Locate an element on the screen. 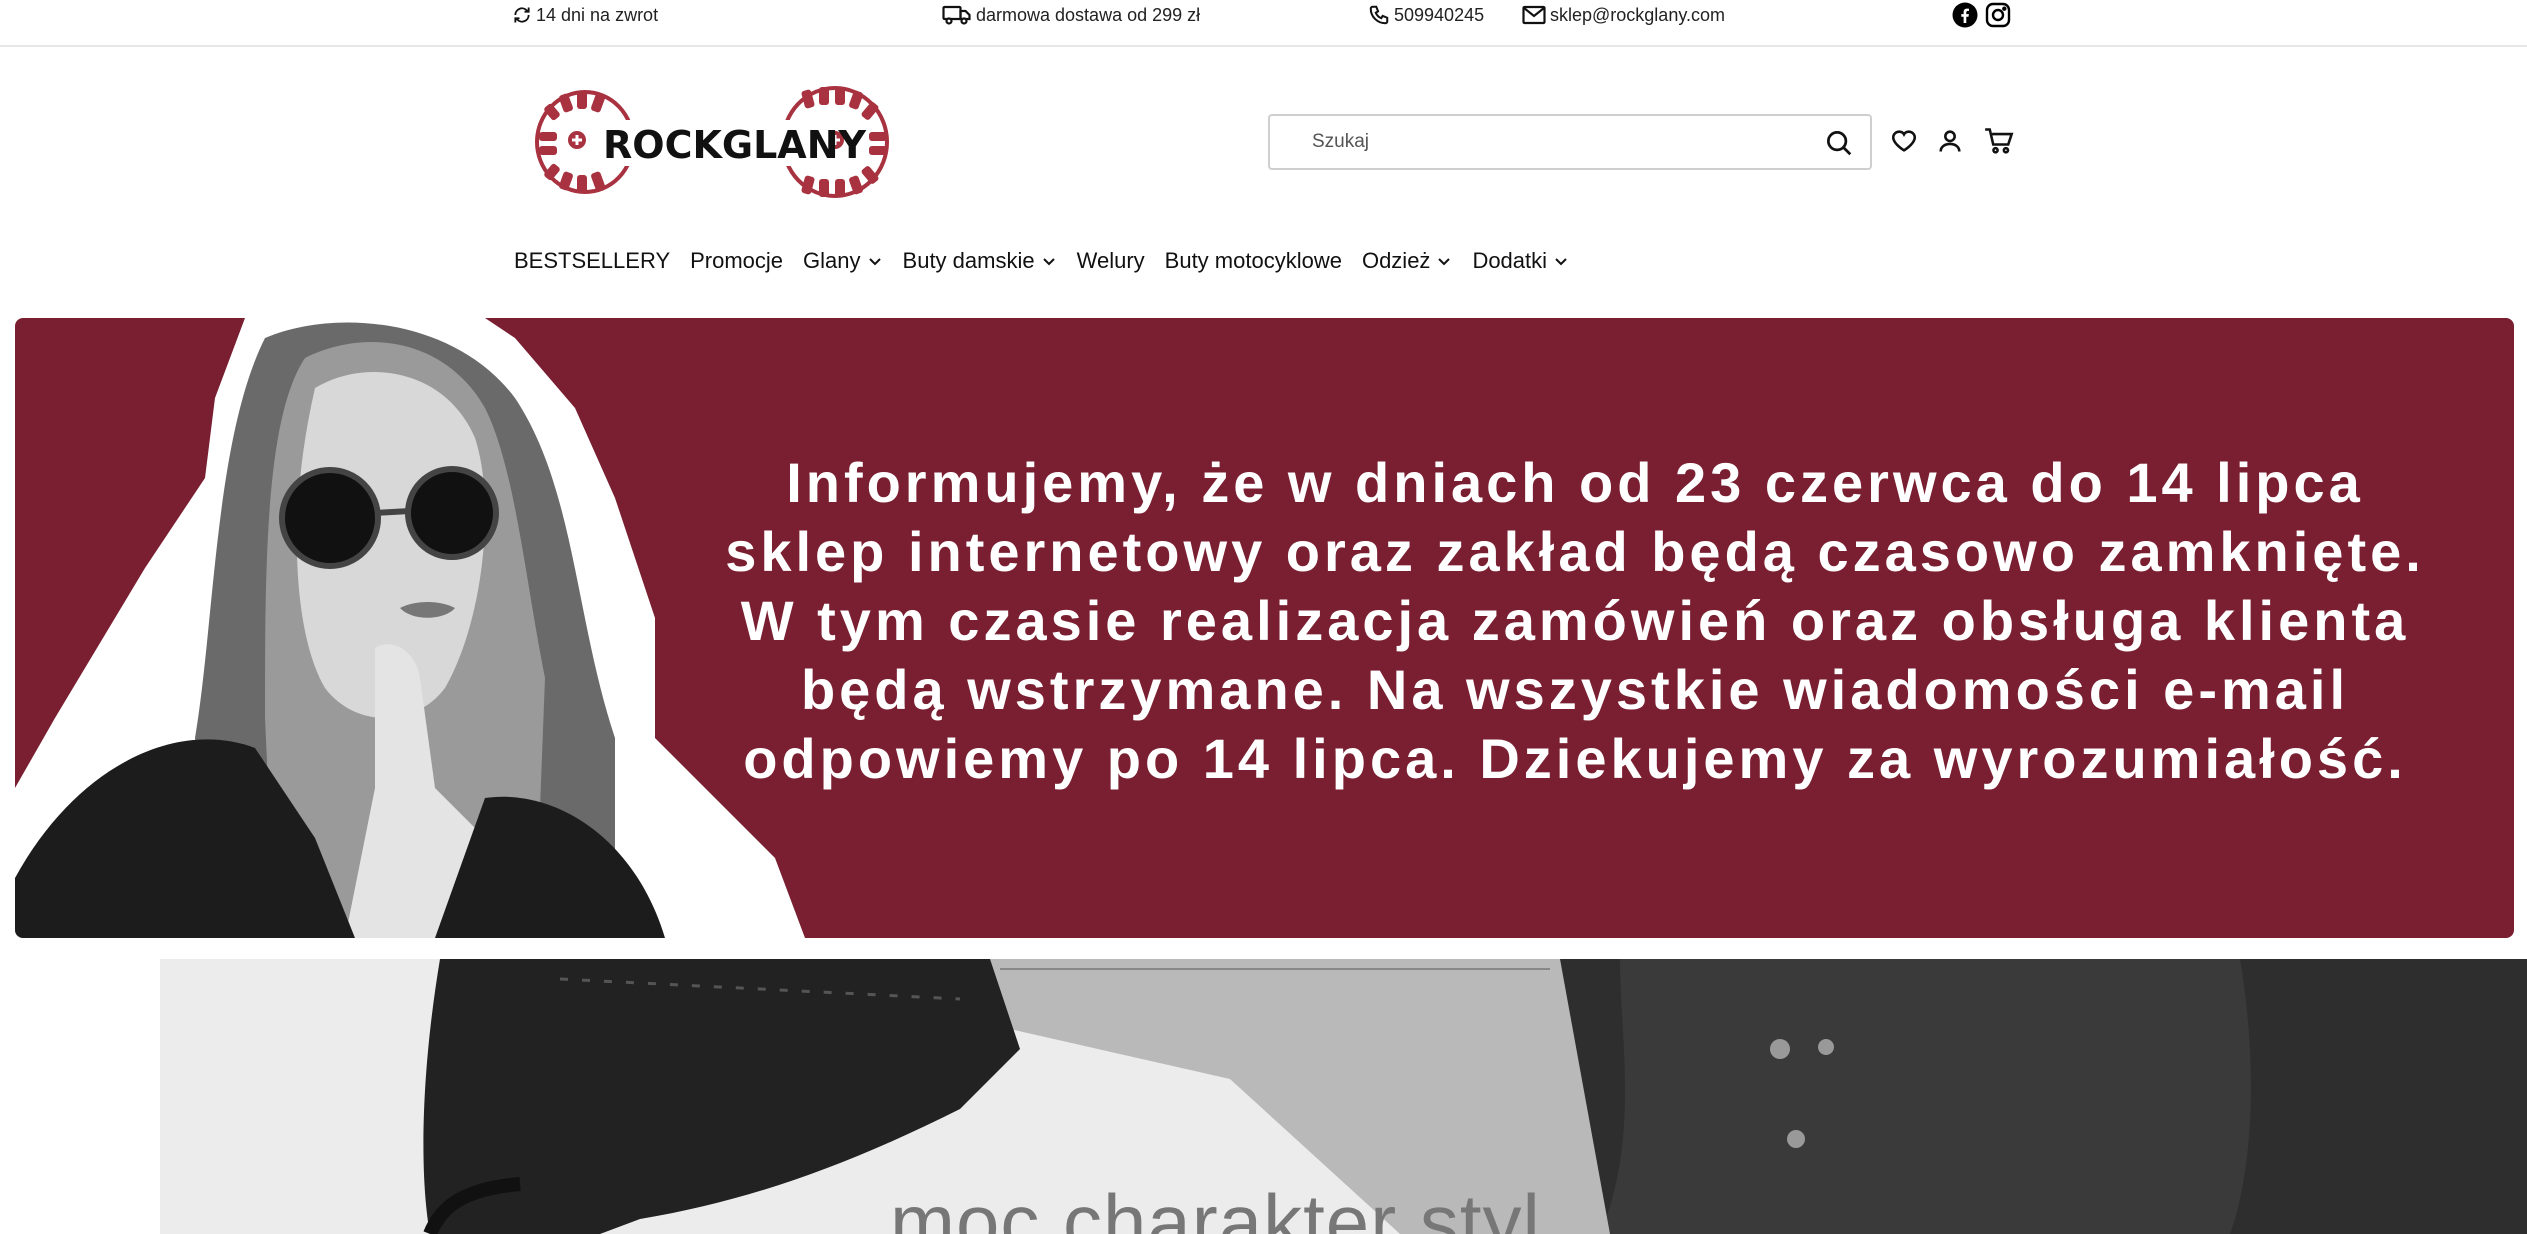 This screenshot has width=2527, height=1234. search-icon is located at coordinates (1839, 145).